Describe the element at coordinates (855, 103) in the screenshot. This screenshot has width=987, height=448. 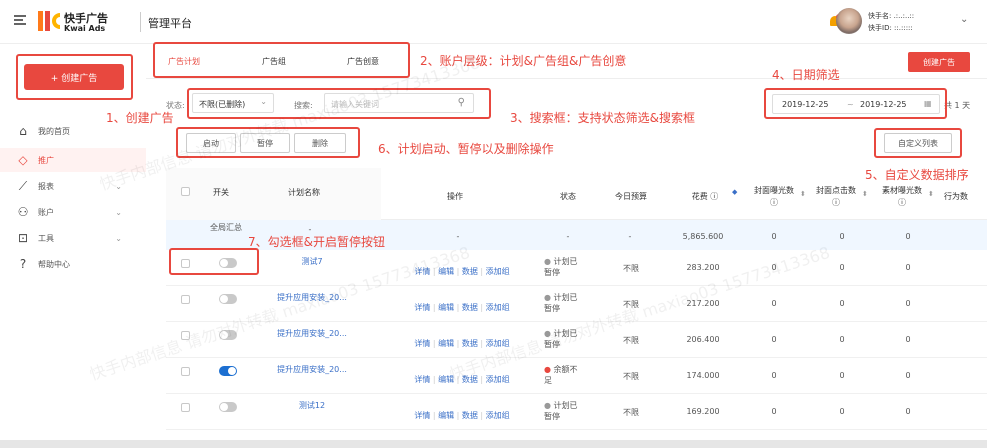
I see `annotation-box-date` at that location.